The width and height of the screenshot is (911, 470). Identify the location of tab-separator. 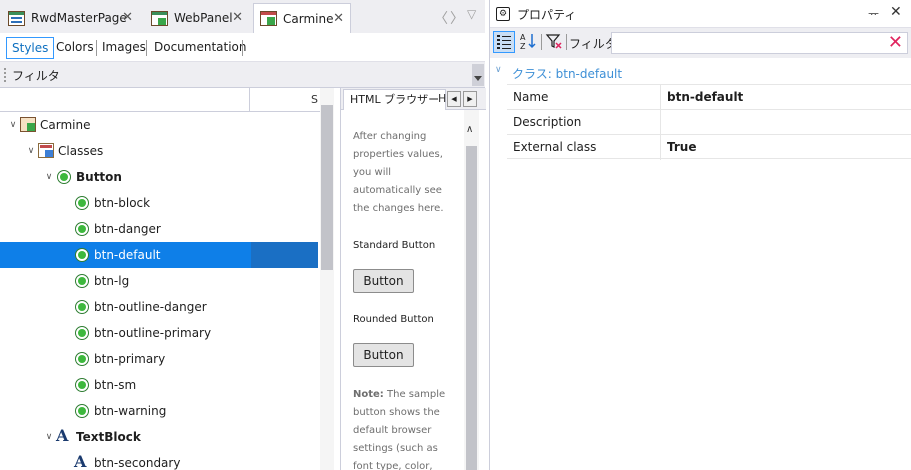
(242, 48).